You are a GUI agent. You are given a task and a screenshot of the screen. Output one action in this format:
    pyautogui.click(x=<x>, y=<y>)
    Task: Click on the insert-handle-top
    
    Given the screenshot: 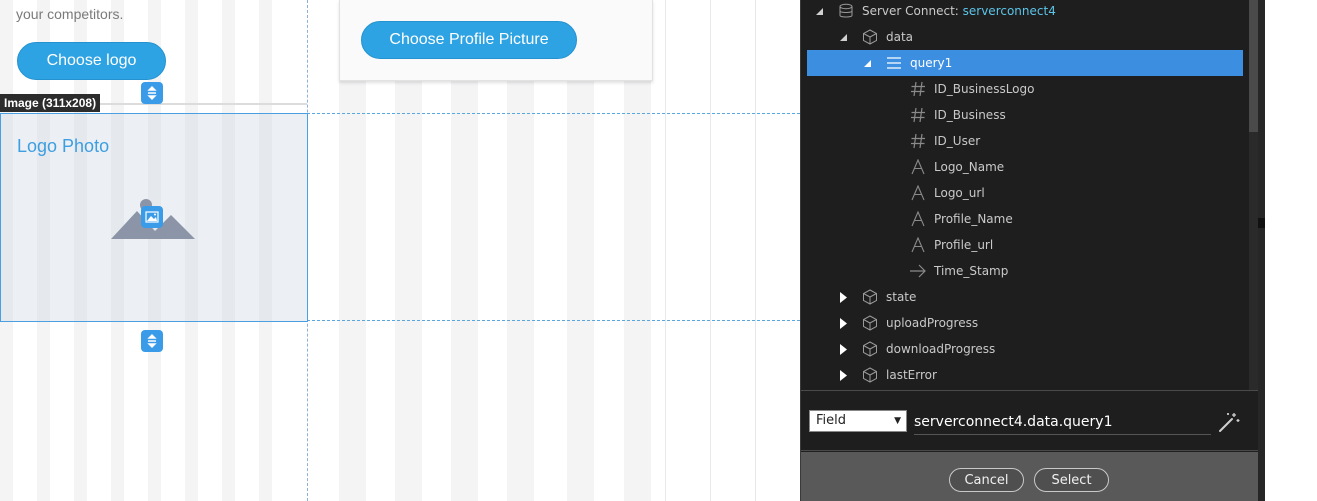 What is the action you would take?
    pyautogui.click(x=152, y=93)
    